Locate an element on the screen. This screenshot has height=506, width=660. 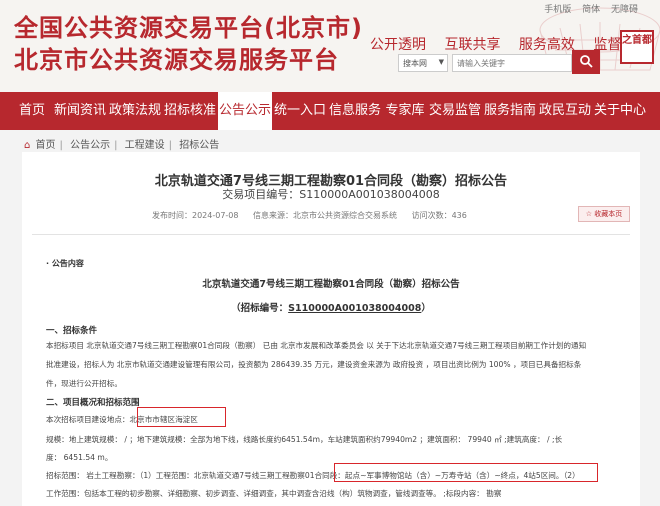
search-scope-value: 搜本网 is located at coordinates (415, 63).